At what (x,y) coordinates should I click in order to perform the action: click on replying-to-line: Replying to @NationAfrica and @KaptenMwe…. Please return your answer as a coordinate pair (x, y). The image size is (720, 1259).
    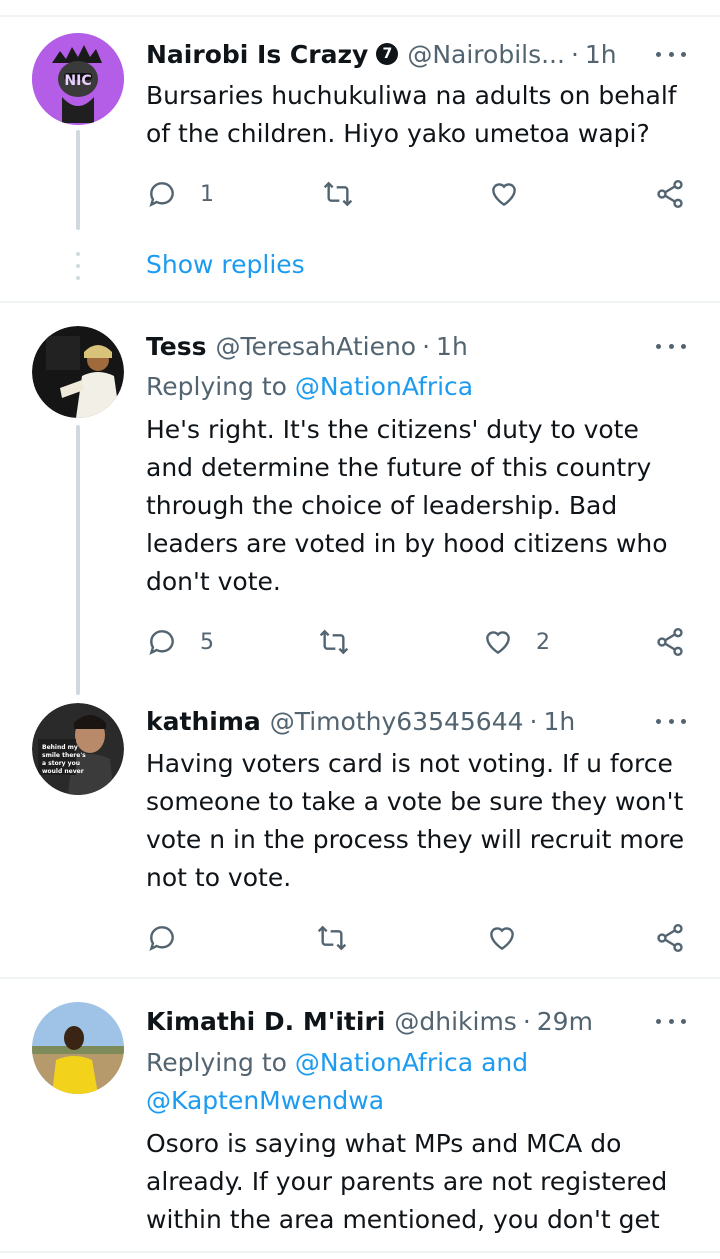
    Looking at the image, I should click on (416, 1082).